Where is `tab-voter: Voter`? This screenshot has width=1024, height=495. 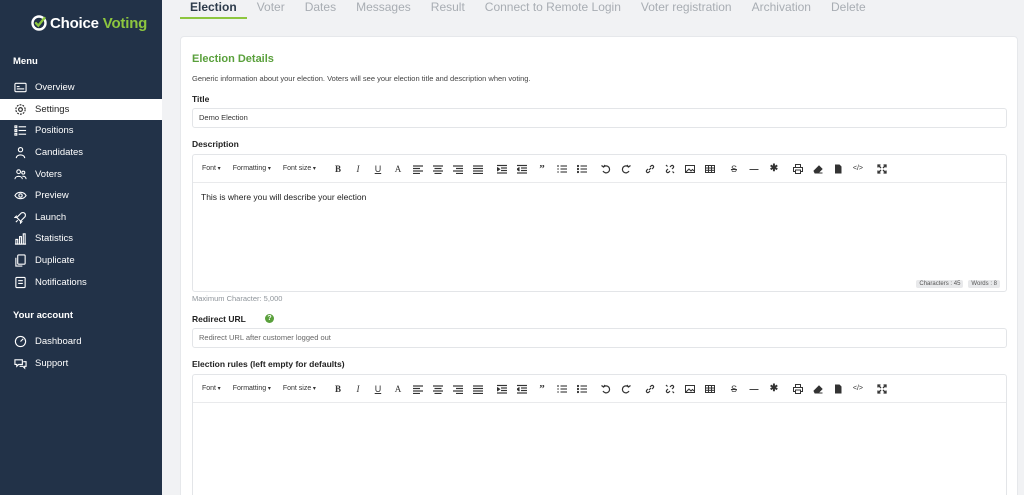 tab-voter: Voter is located at coordinates (271, 9).